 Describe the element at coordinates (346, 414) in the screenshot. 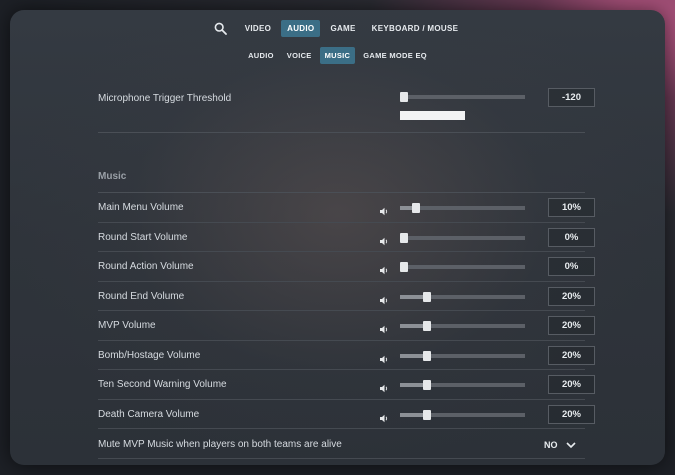

I see `volume-row: Death Camera Volume 20%` at that location.